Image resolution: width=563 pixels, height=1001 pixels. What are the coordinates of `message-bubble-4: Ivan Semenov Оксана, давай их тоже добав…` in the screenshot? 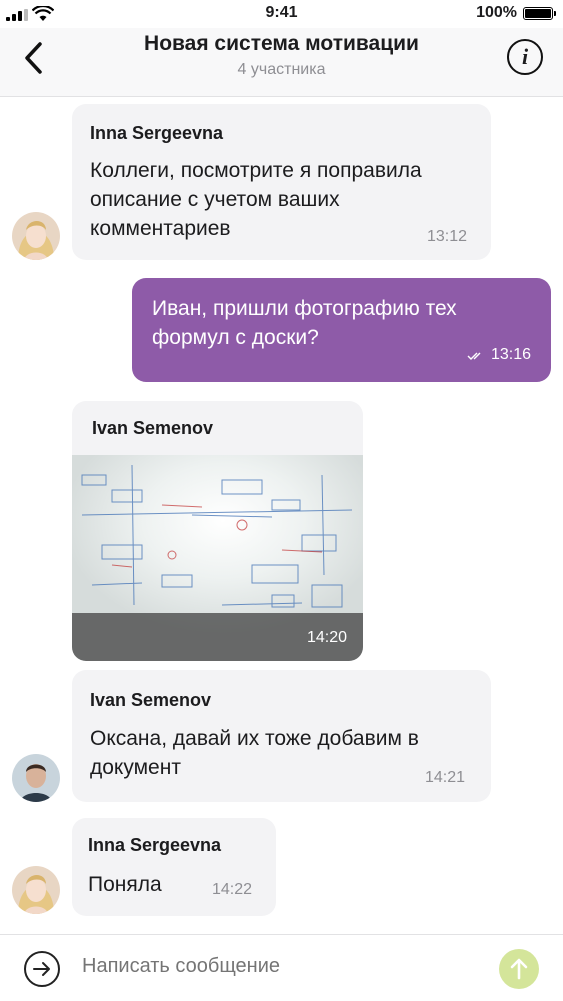 It's located at (281, 736).